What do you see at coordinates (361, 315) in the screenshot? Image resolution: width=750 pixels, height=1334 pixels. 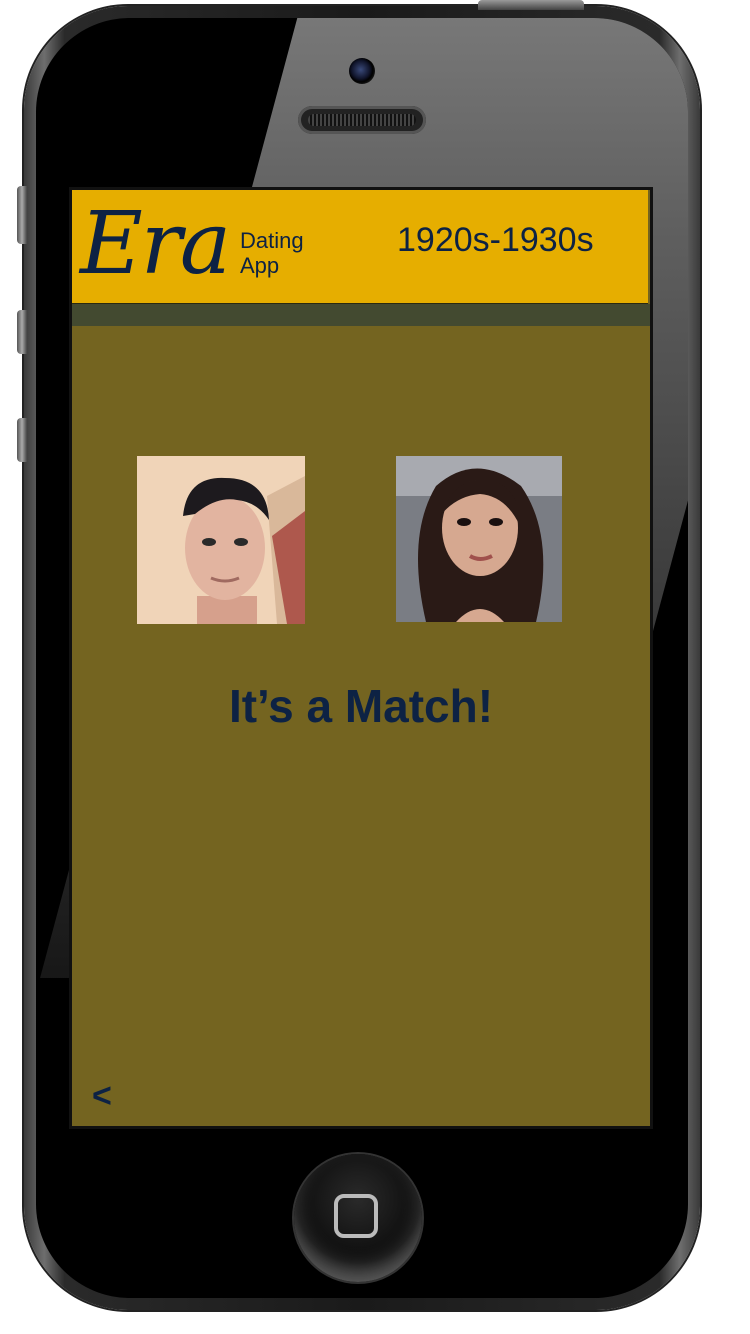 I see `header-divider-bar` at bounding box center [361, 315].